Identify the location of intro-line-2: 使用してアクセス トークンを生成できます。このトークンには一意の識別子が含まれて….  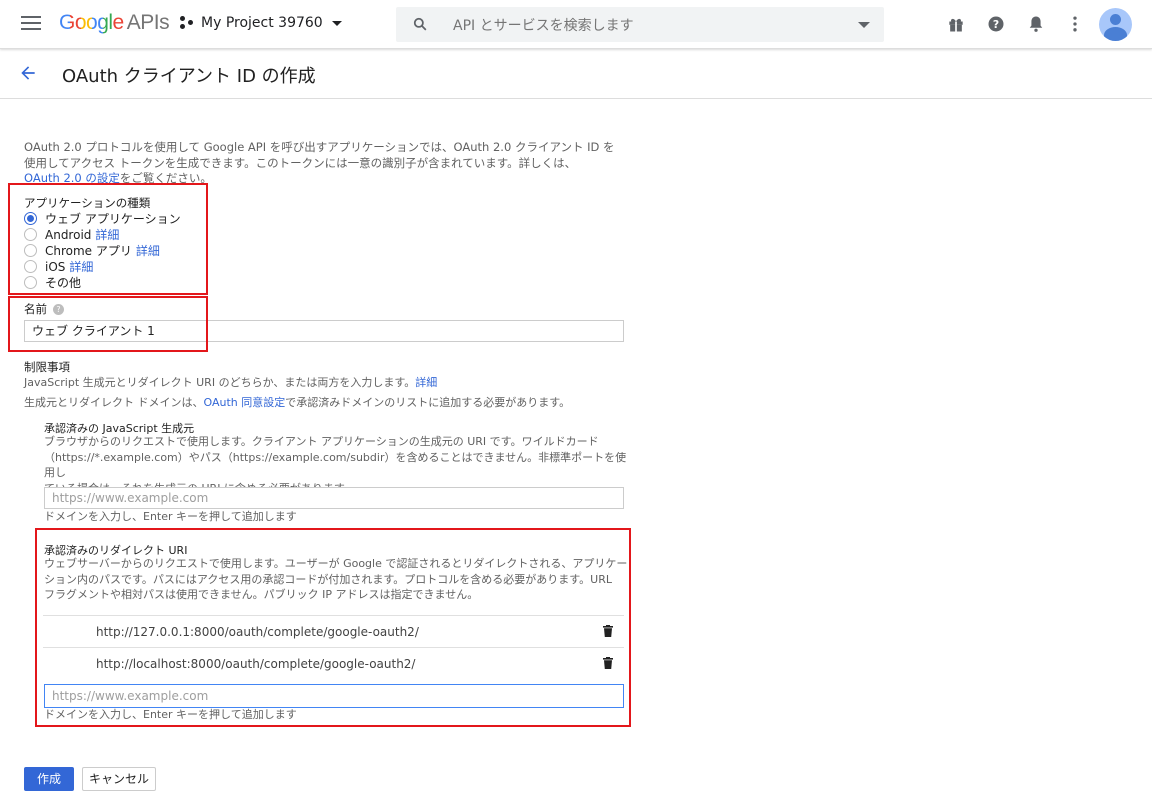
(300, 162).